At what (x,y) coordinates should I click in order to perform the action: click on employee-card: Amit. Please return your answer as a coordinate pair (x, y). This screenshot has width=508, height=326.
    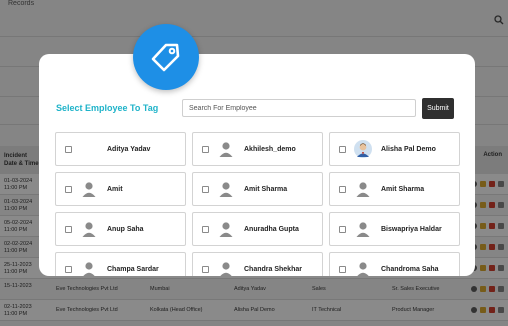
    Looking at the image, I should click on (120, 189).